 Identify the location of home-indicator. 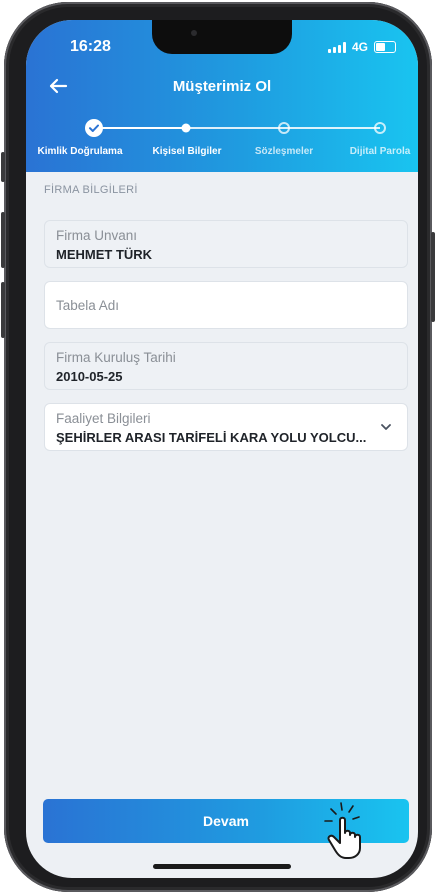
(222, 866).